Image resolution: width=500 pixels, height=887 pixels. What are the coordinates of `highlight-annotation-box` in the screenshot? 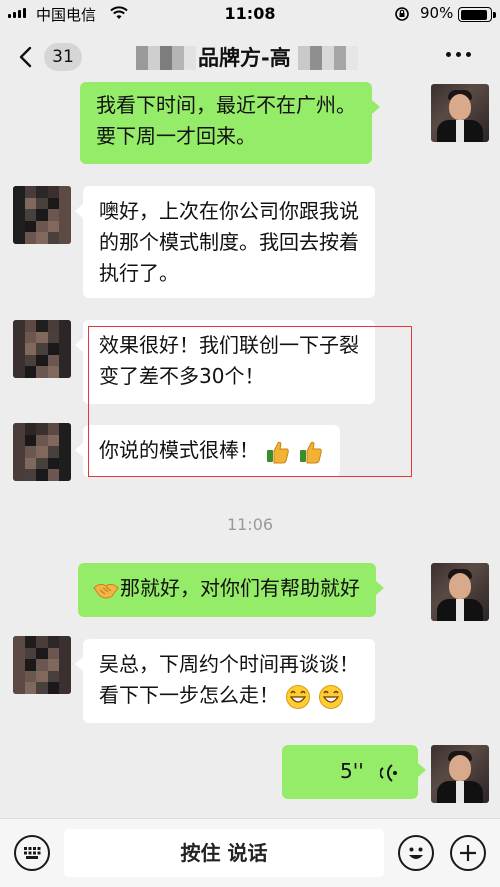 It's located at (250, 401).